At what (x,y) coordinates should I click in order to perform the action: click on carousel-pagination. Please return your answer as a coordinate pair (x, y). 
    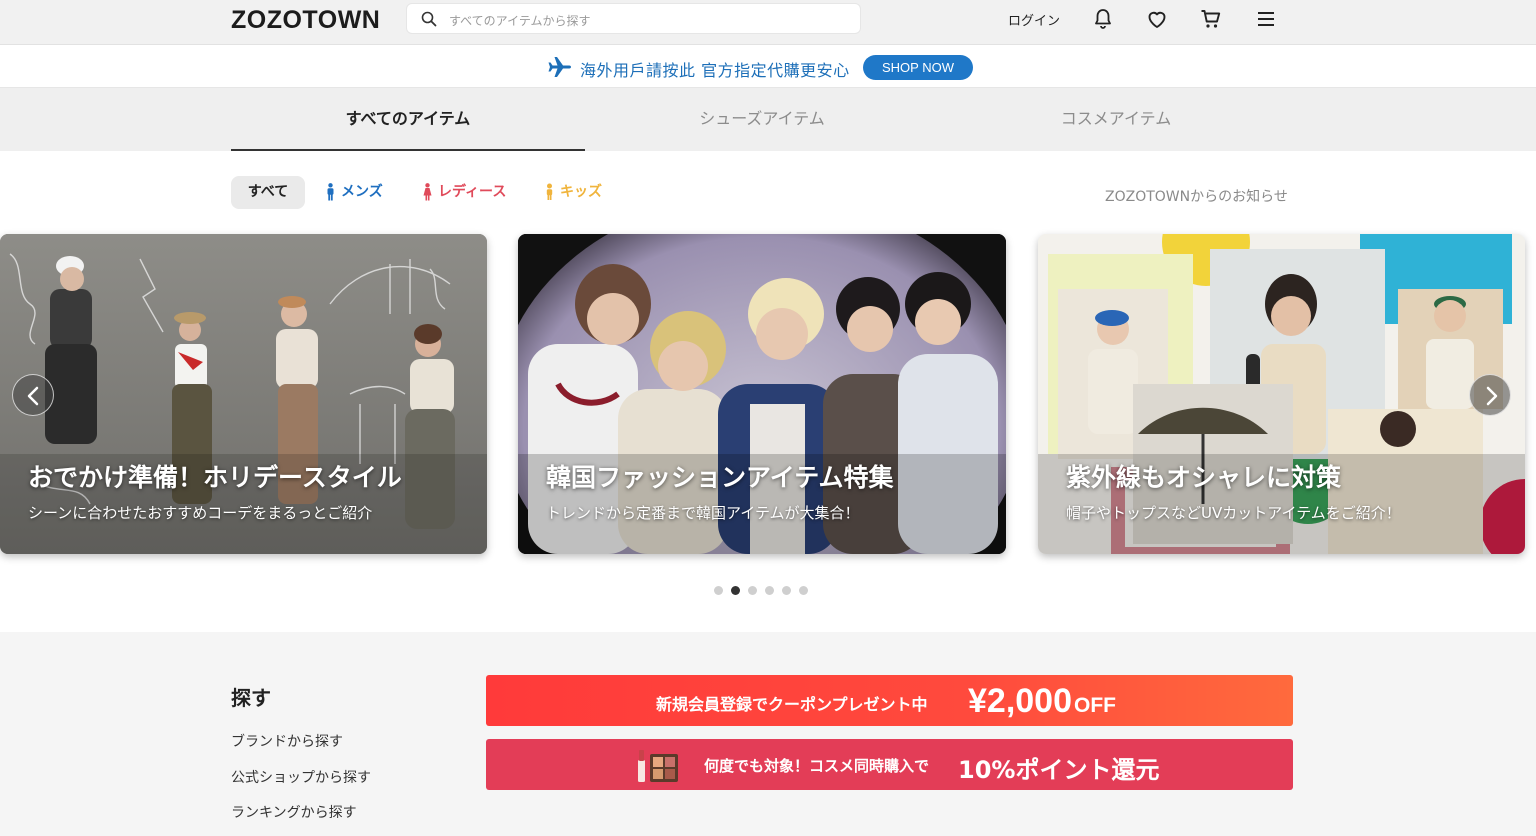
    Looking at the image, I should click on (765, 587).